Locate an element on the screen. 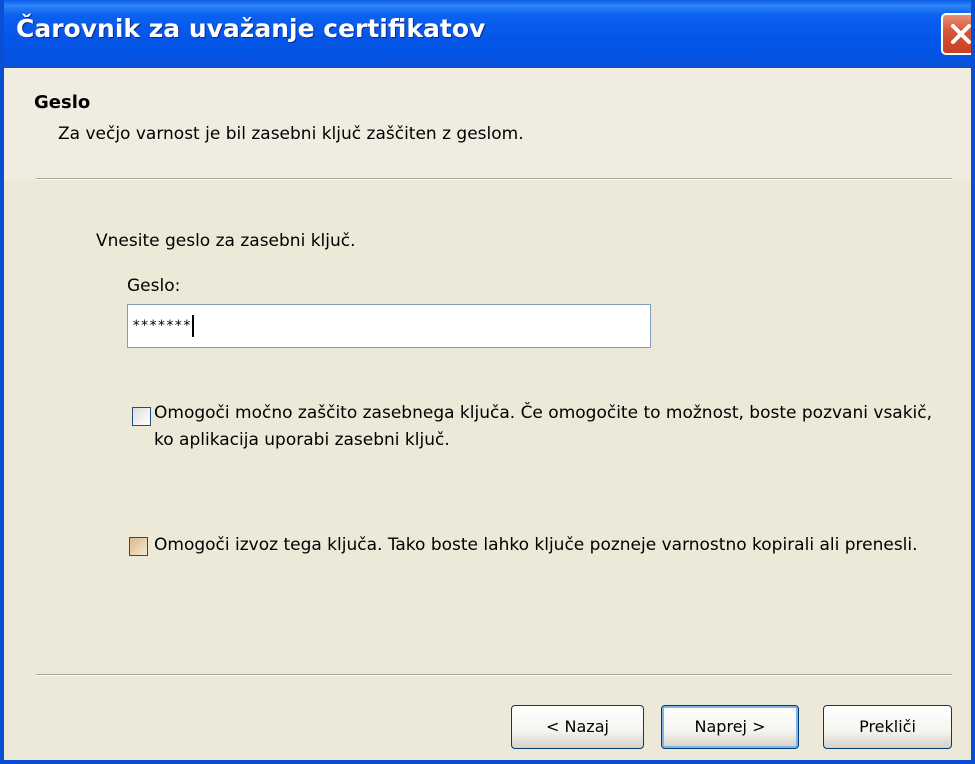 The height and width of the screenshot is (764, 975). strong-protection-checkbox is located at coordinates (141, 416).